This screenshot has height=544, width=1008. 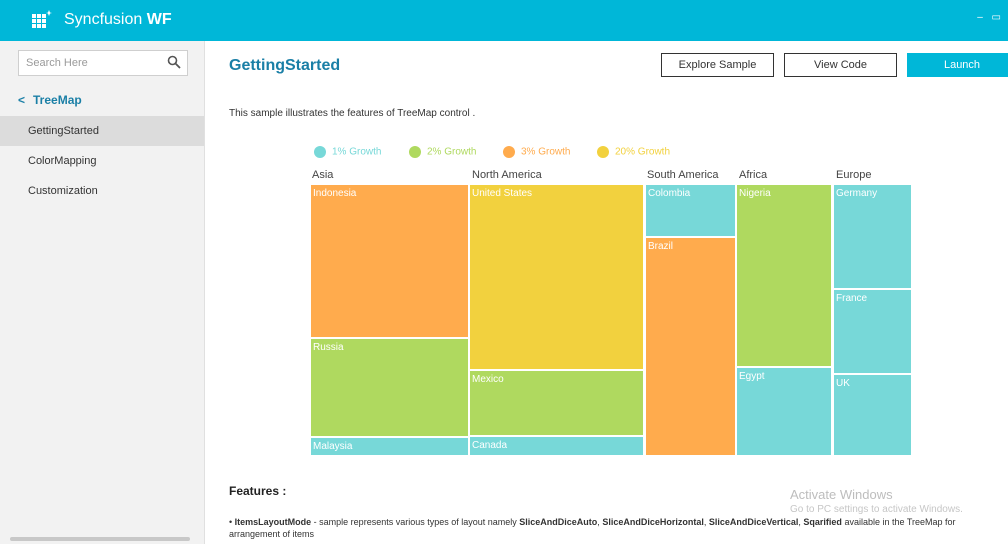 I want to click on treemap-tile-united-states: United States, so click(x=556, y=277).